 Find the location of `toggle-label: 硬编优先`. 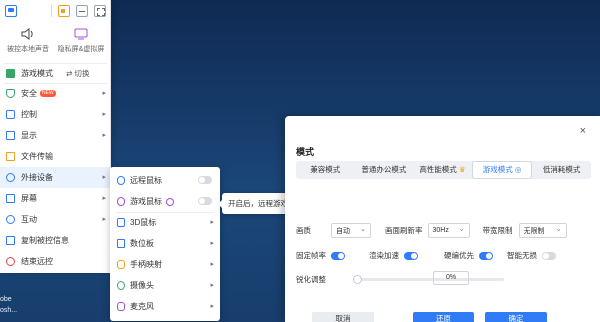

toggle-label: 硬编优先 is located at coordinates (459, 255).